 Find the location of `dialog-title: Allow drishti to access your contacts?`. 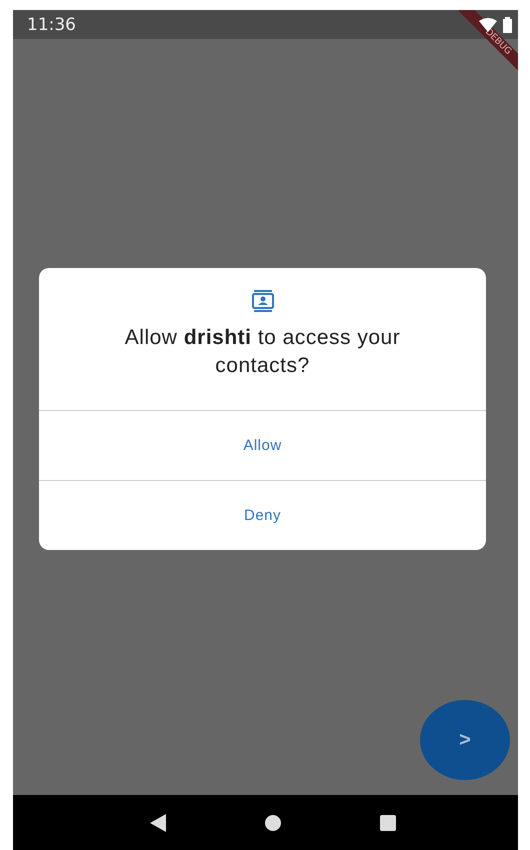

dialog-title: Allow drishti to access your contacts? is located at coordinates (263, 352).